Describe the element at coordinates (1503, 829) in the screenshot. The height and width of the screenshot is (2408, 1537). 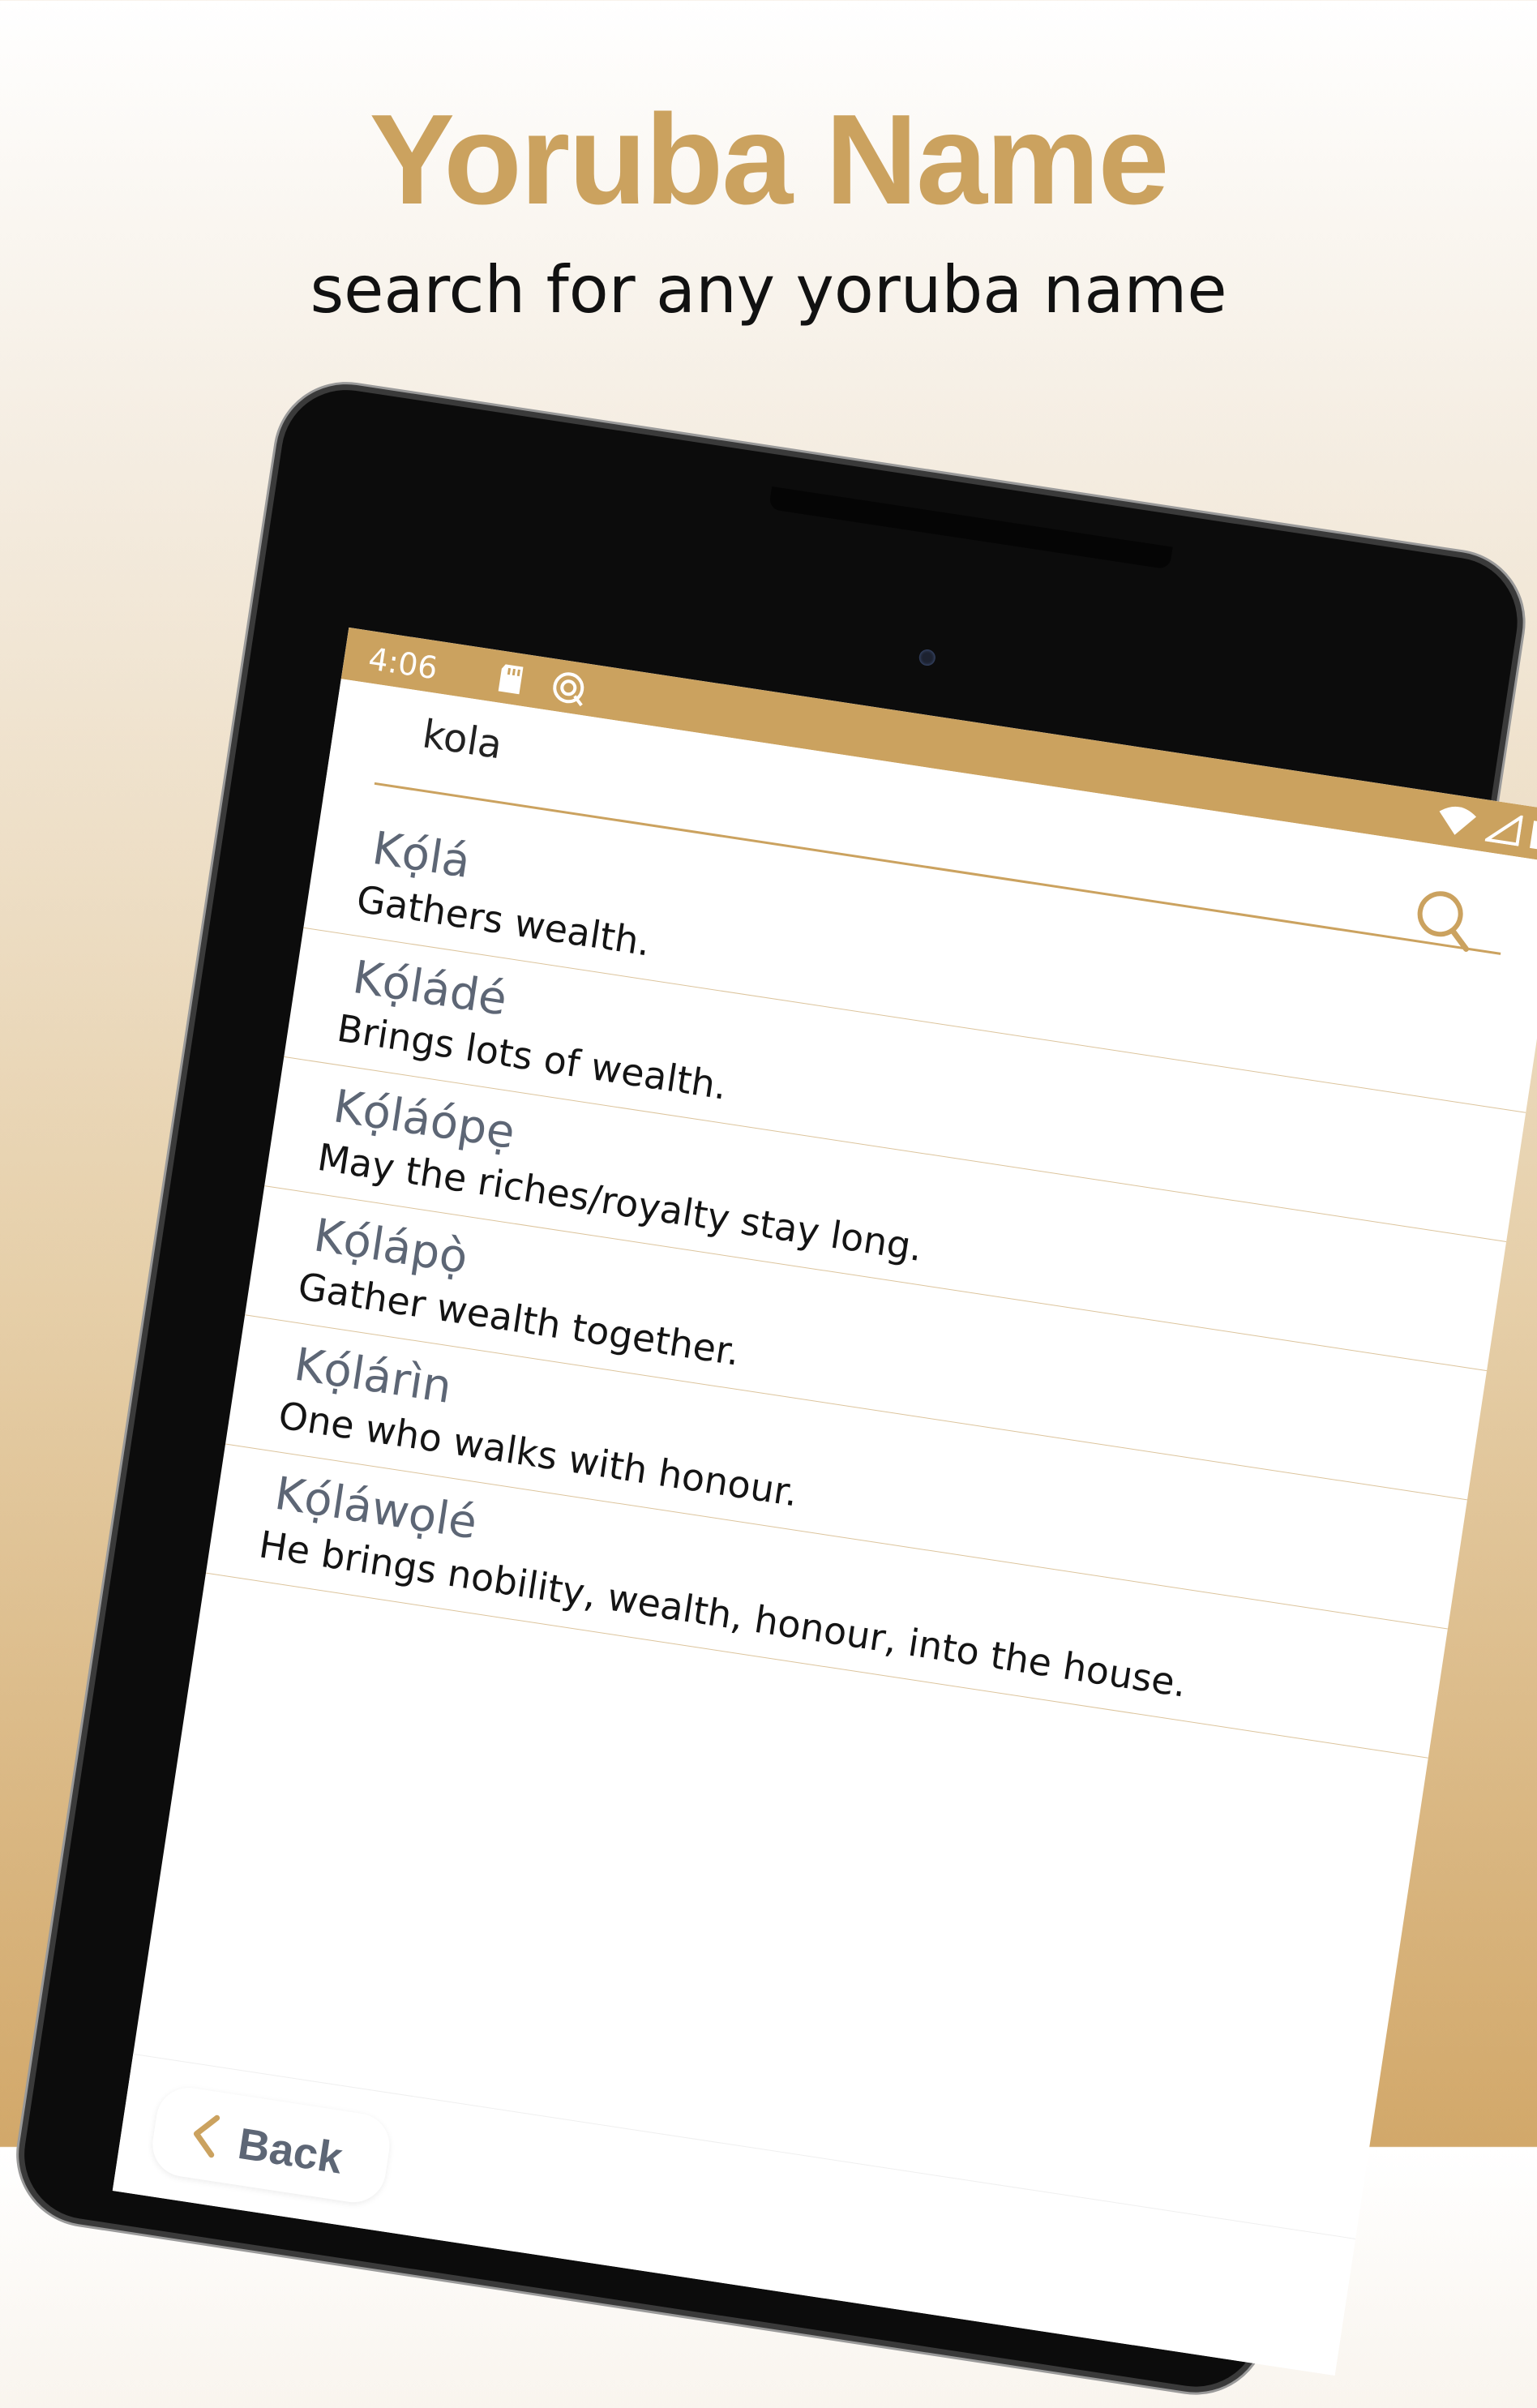
I see `cell-signal-icon` at that location.